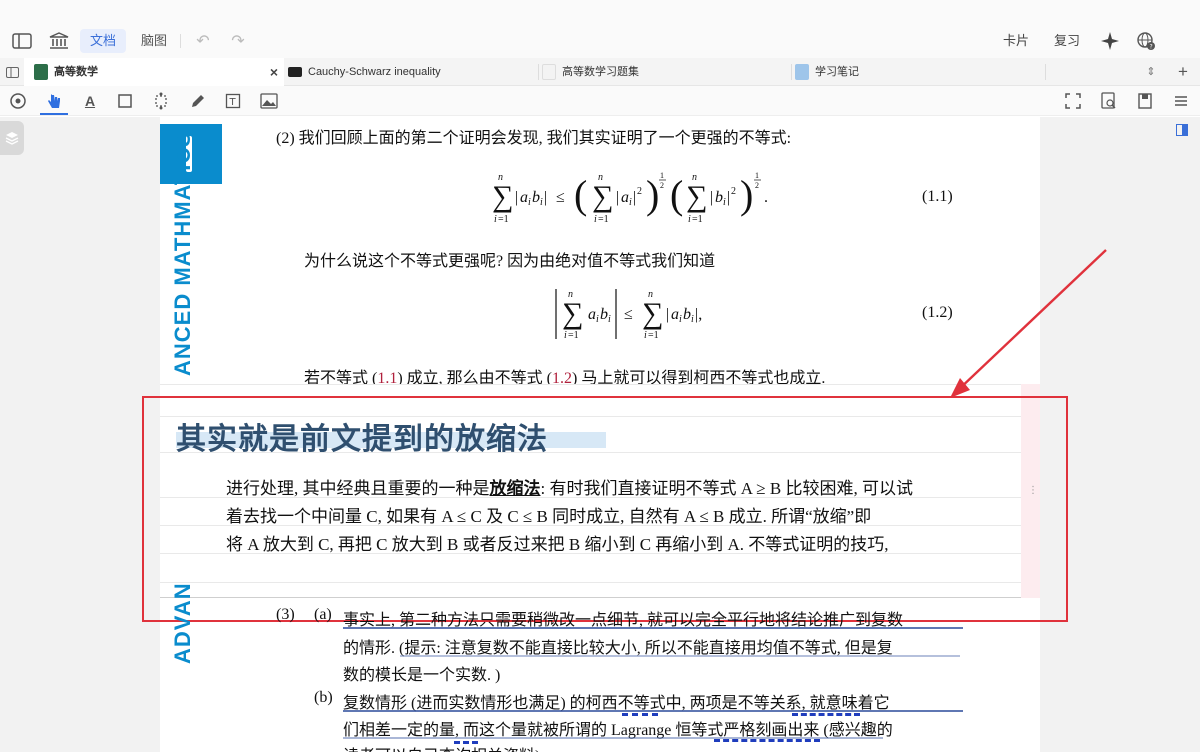 The height and width of the screenshot is (752, 1200). I want to click on lasso-icon, so click(161, 101).